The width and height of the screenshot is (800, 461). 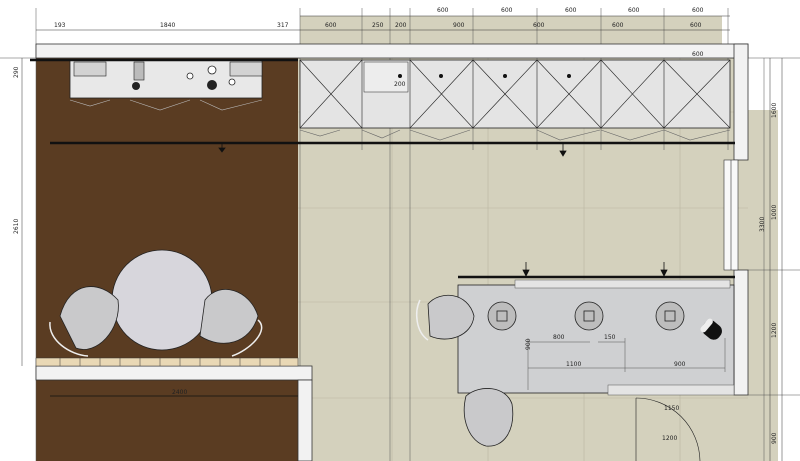 I want to click on dim-label: 193, so click(x=60, y=25).